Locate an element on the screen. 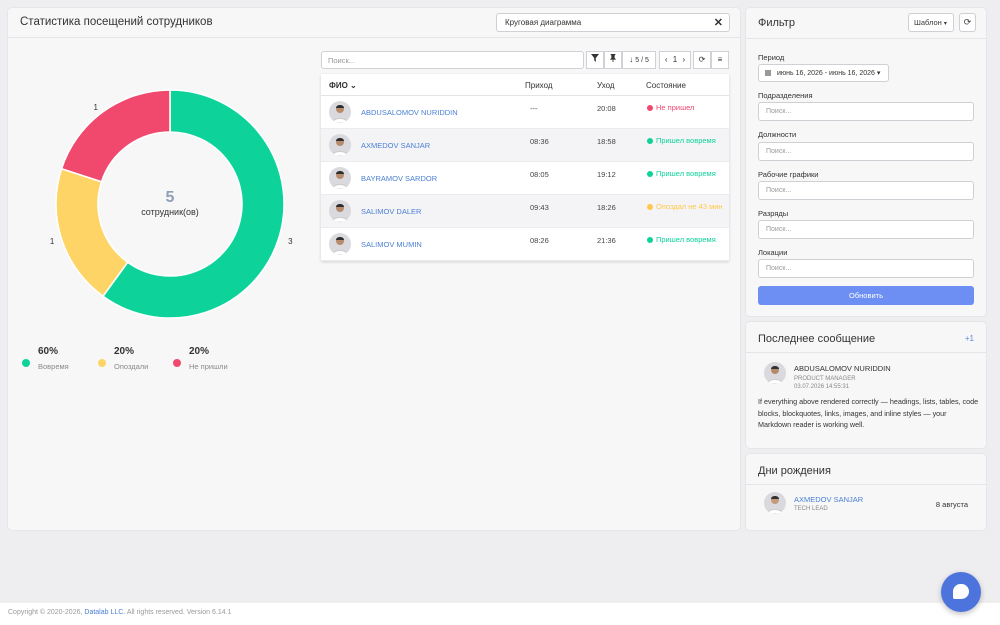 The image size is (1000, 625). table-row: SALIMOV MUMIN 08:26 21:36 Пришел вовремя is located at coordinates (525, 244).